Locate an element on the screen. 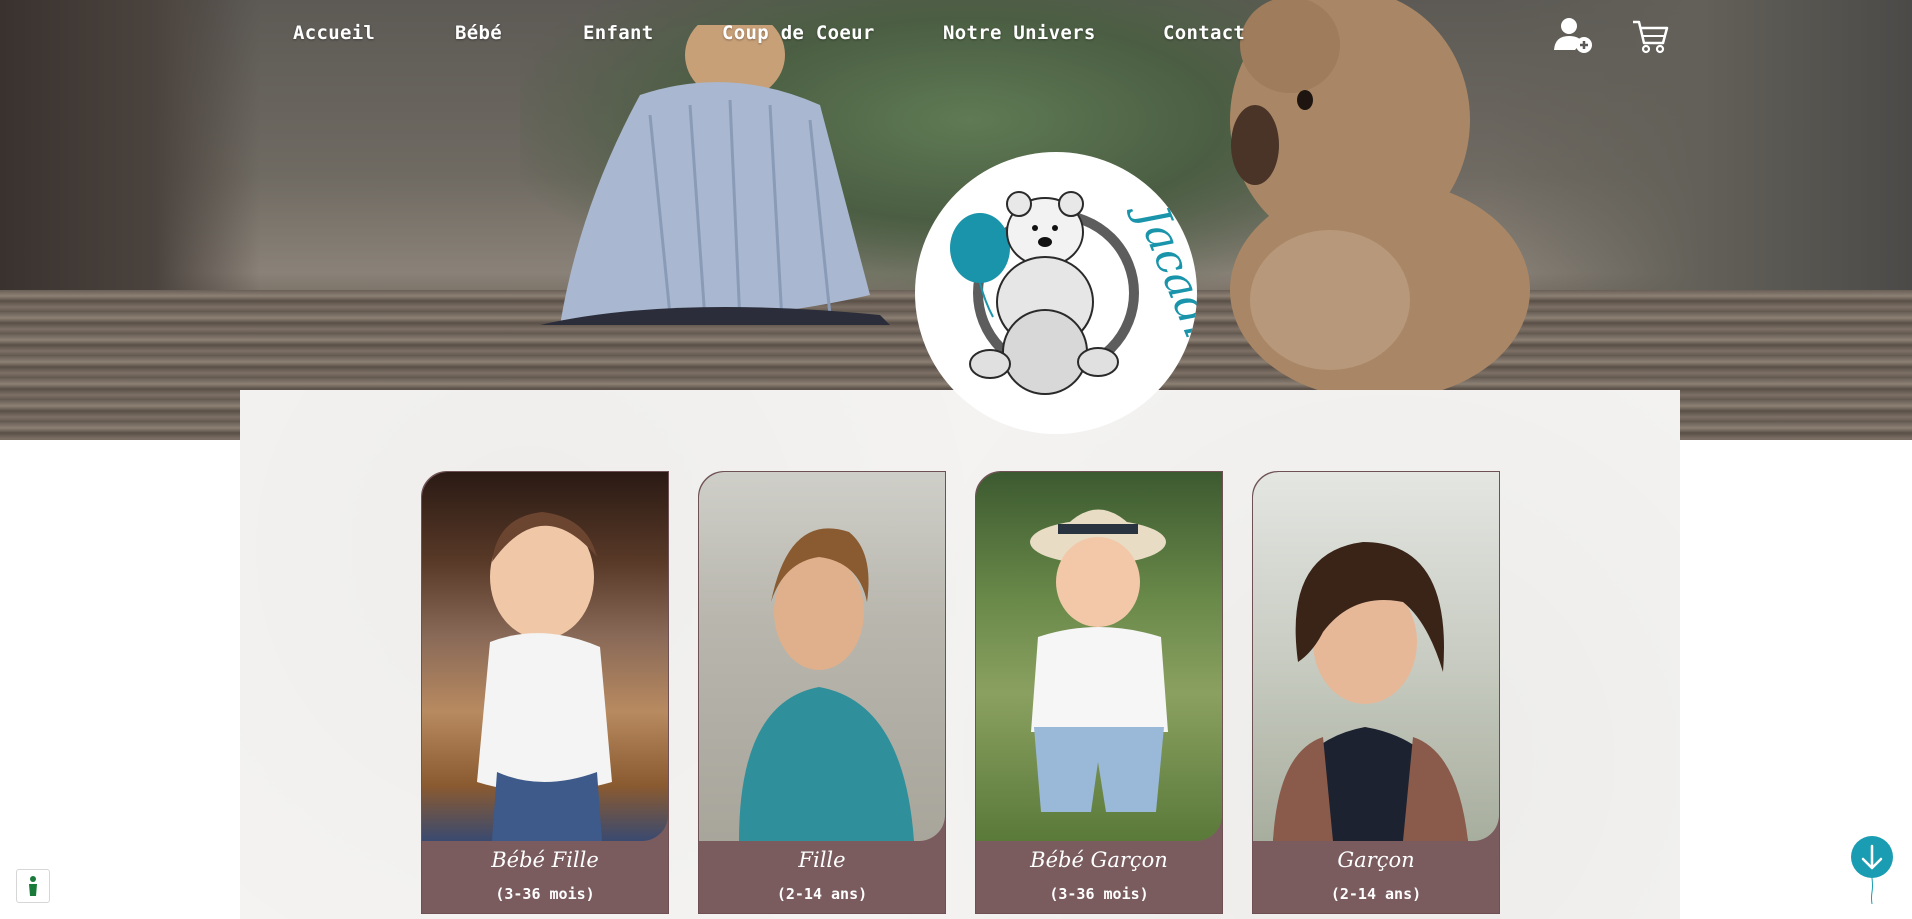 This screenshot has width=1912, height=919. user-plus-icon is located at coordinates (1573, 35).